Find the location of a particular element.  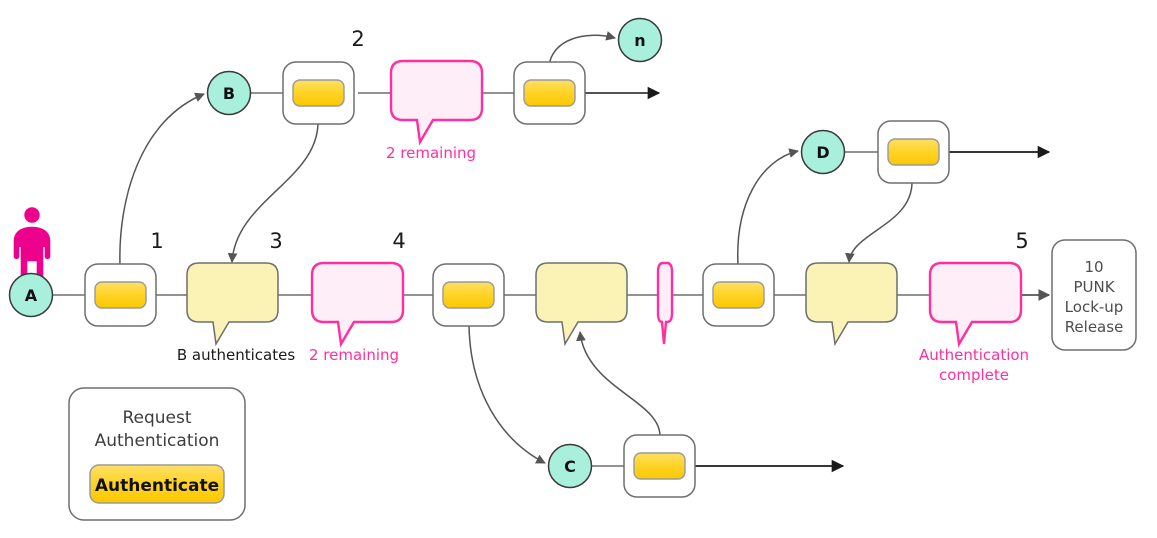

step-number-2: 2 is located at coordinates (357, 39).